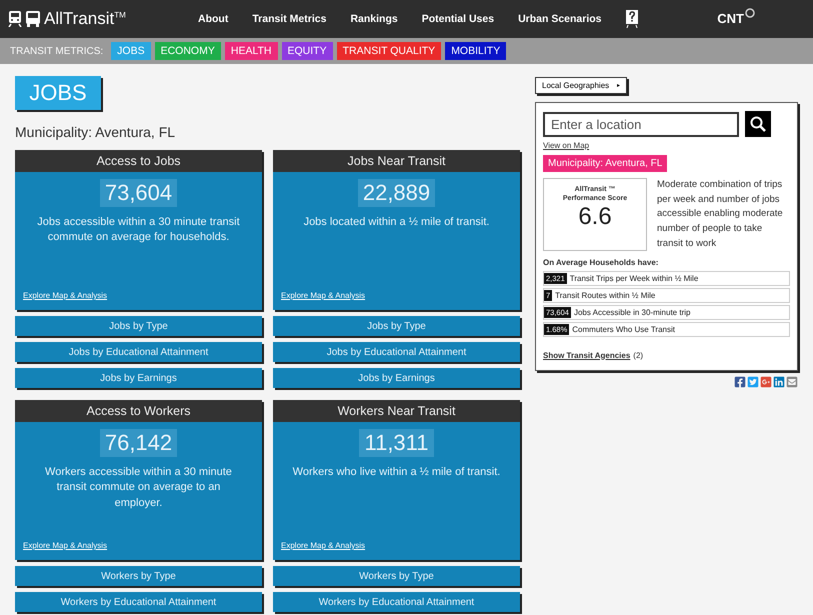  I want to click on score-description: Moderate combination of trips per week and number of jobs accessible enabling moderate number of people to take transit to work, so click(720, 214).